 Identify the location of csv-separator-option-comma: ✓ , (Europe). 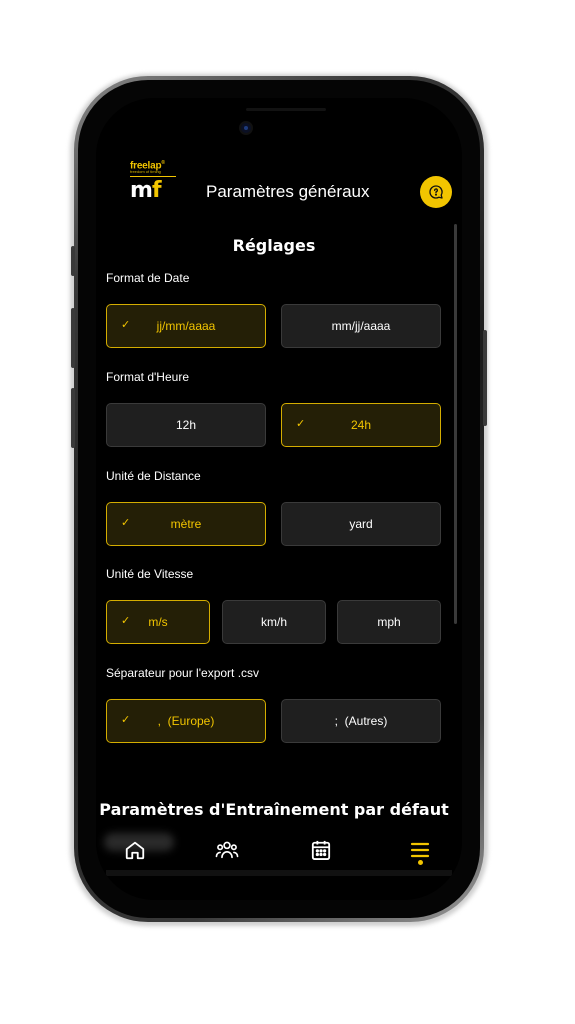
(186, 721).